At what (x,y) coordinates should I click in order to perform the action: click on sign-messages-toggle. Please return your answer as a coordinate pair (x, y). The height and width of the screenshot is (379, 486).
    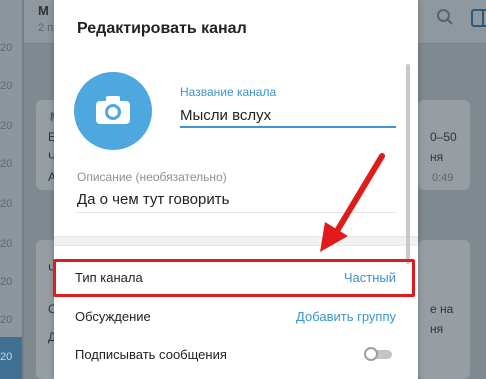
    Looking at the image, I should click on (378, 354).